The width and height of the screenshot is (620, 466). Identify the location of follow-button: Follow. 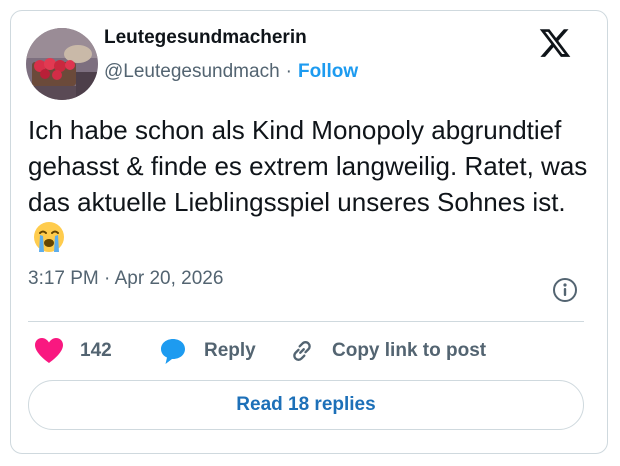
(328, 71).